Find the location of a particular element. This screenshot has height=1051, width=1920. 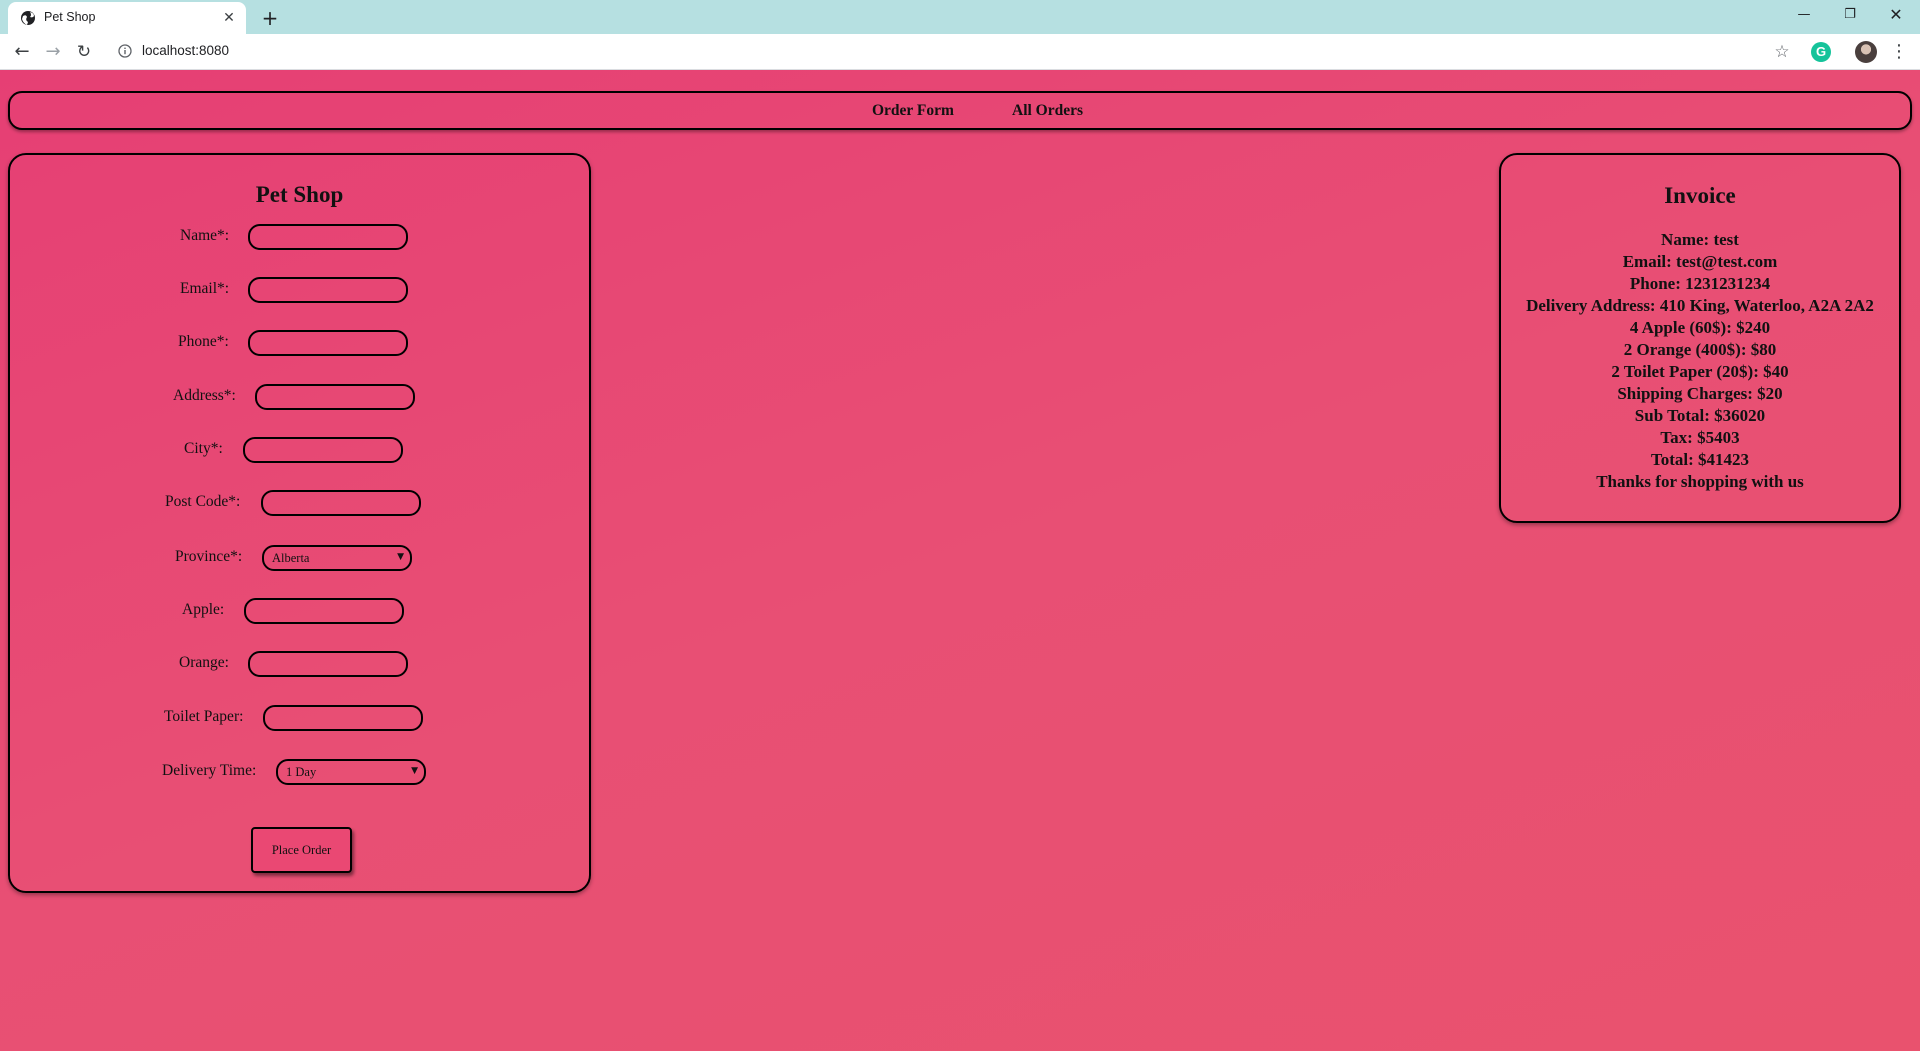

back-arrow-icon: ← is located at coordinates (22, 52).